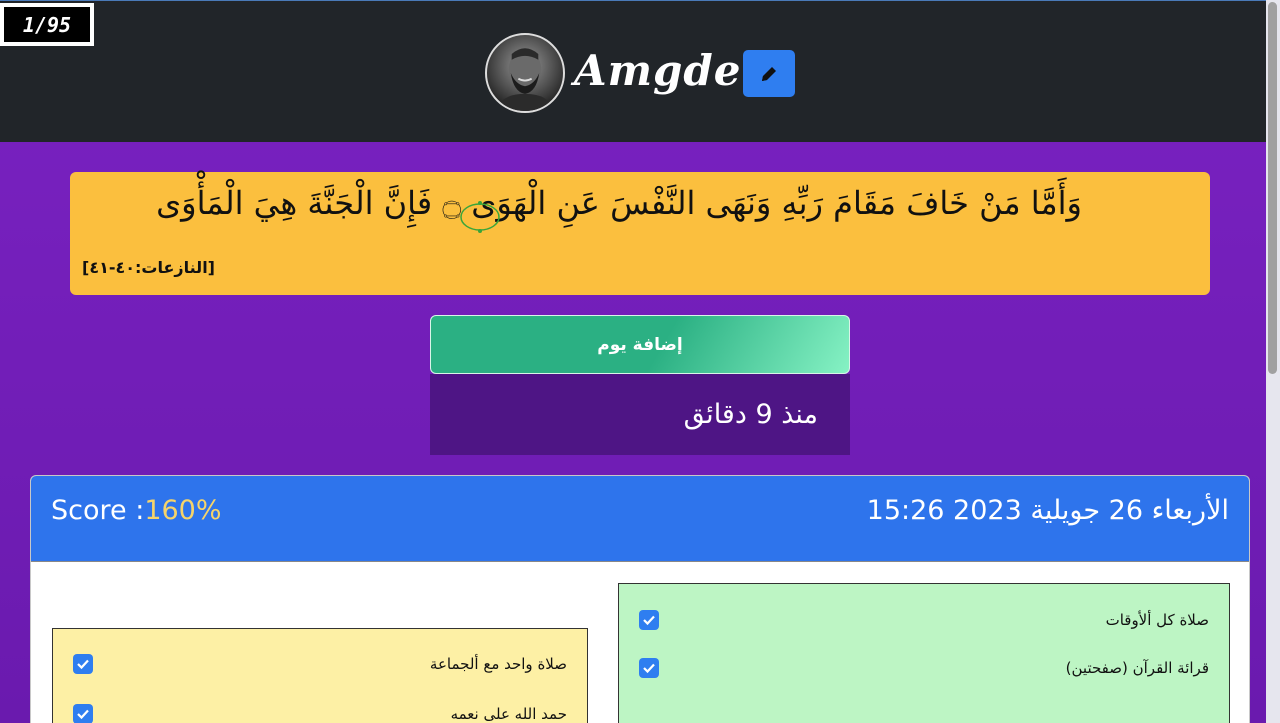  Describe the element at coordinates (924, 653) in the screenshot. I see `tasks-panel-green: صلاة كل ألأوقات قرائة القرآن (صفحتين)` at that location.